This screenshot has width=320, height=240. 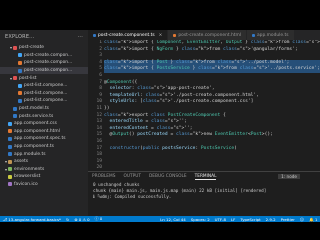 I want to click on line-ending: LF, so click(x=233, y=219).